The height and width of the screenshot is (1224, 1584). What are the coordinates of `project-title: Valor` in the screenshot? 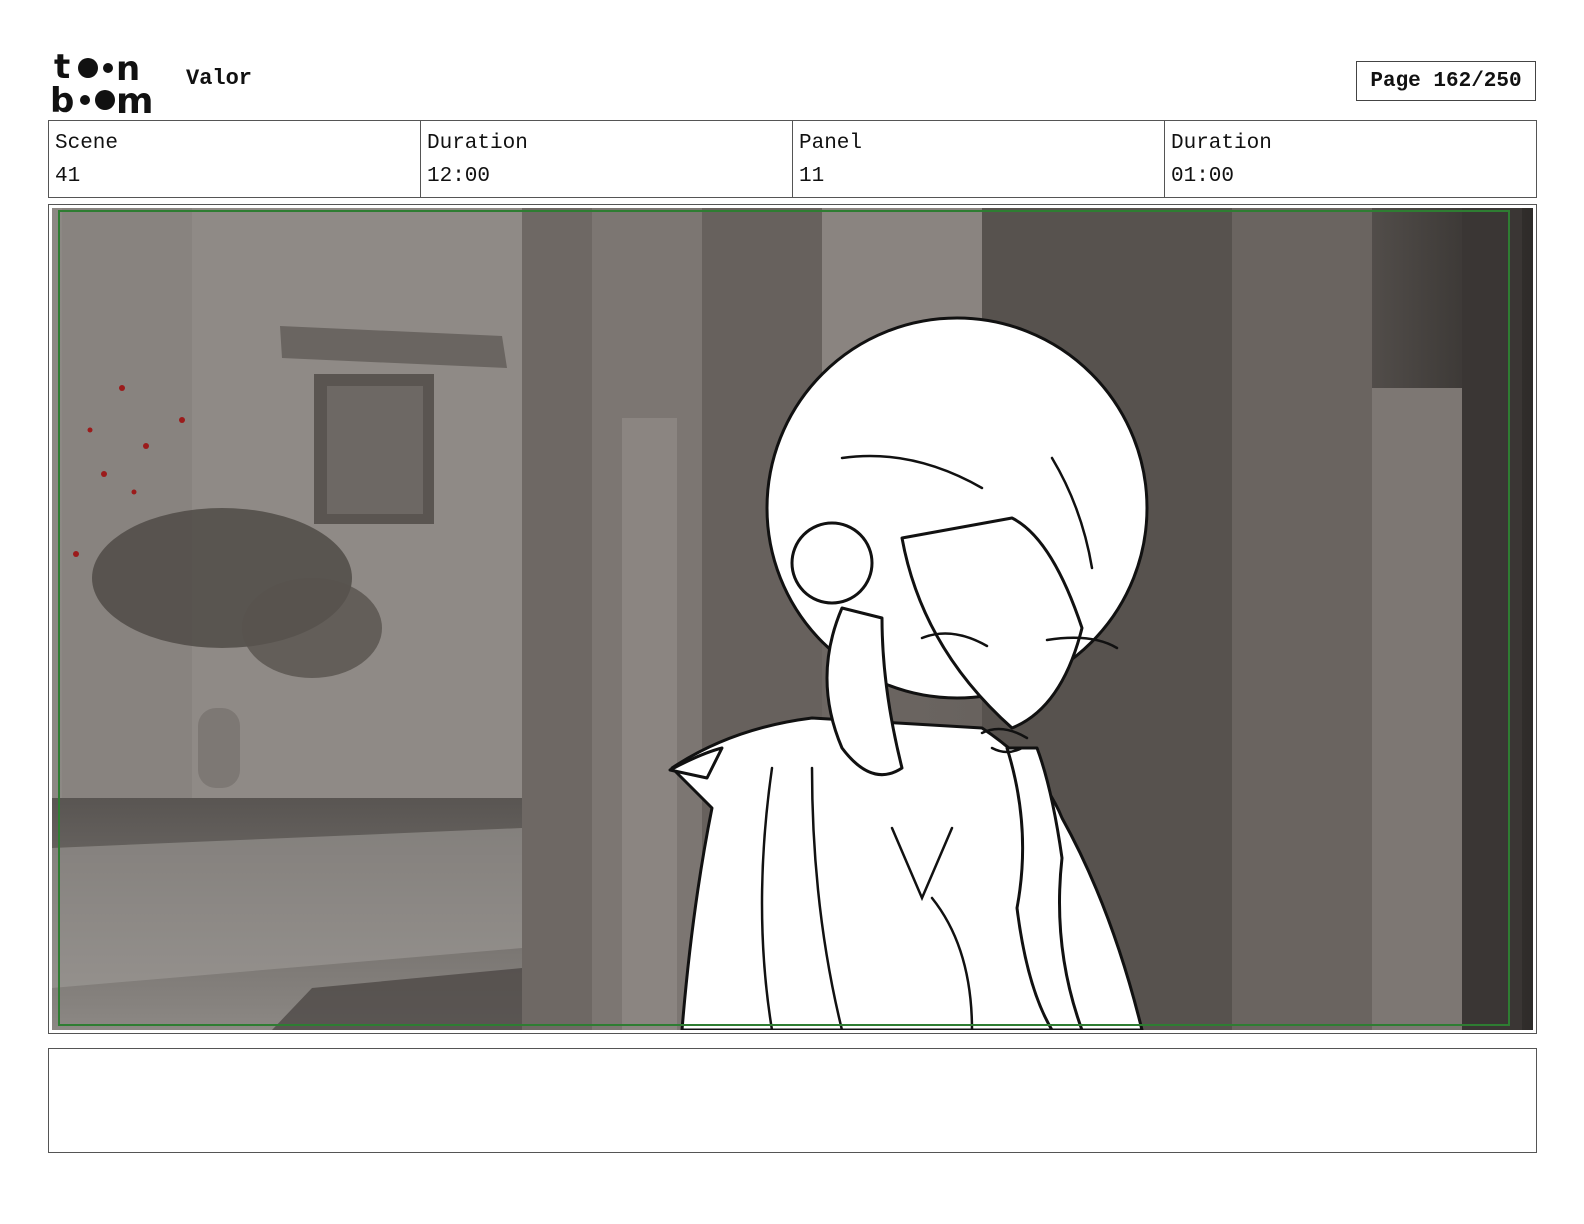 It's located at (219, 78).